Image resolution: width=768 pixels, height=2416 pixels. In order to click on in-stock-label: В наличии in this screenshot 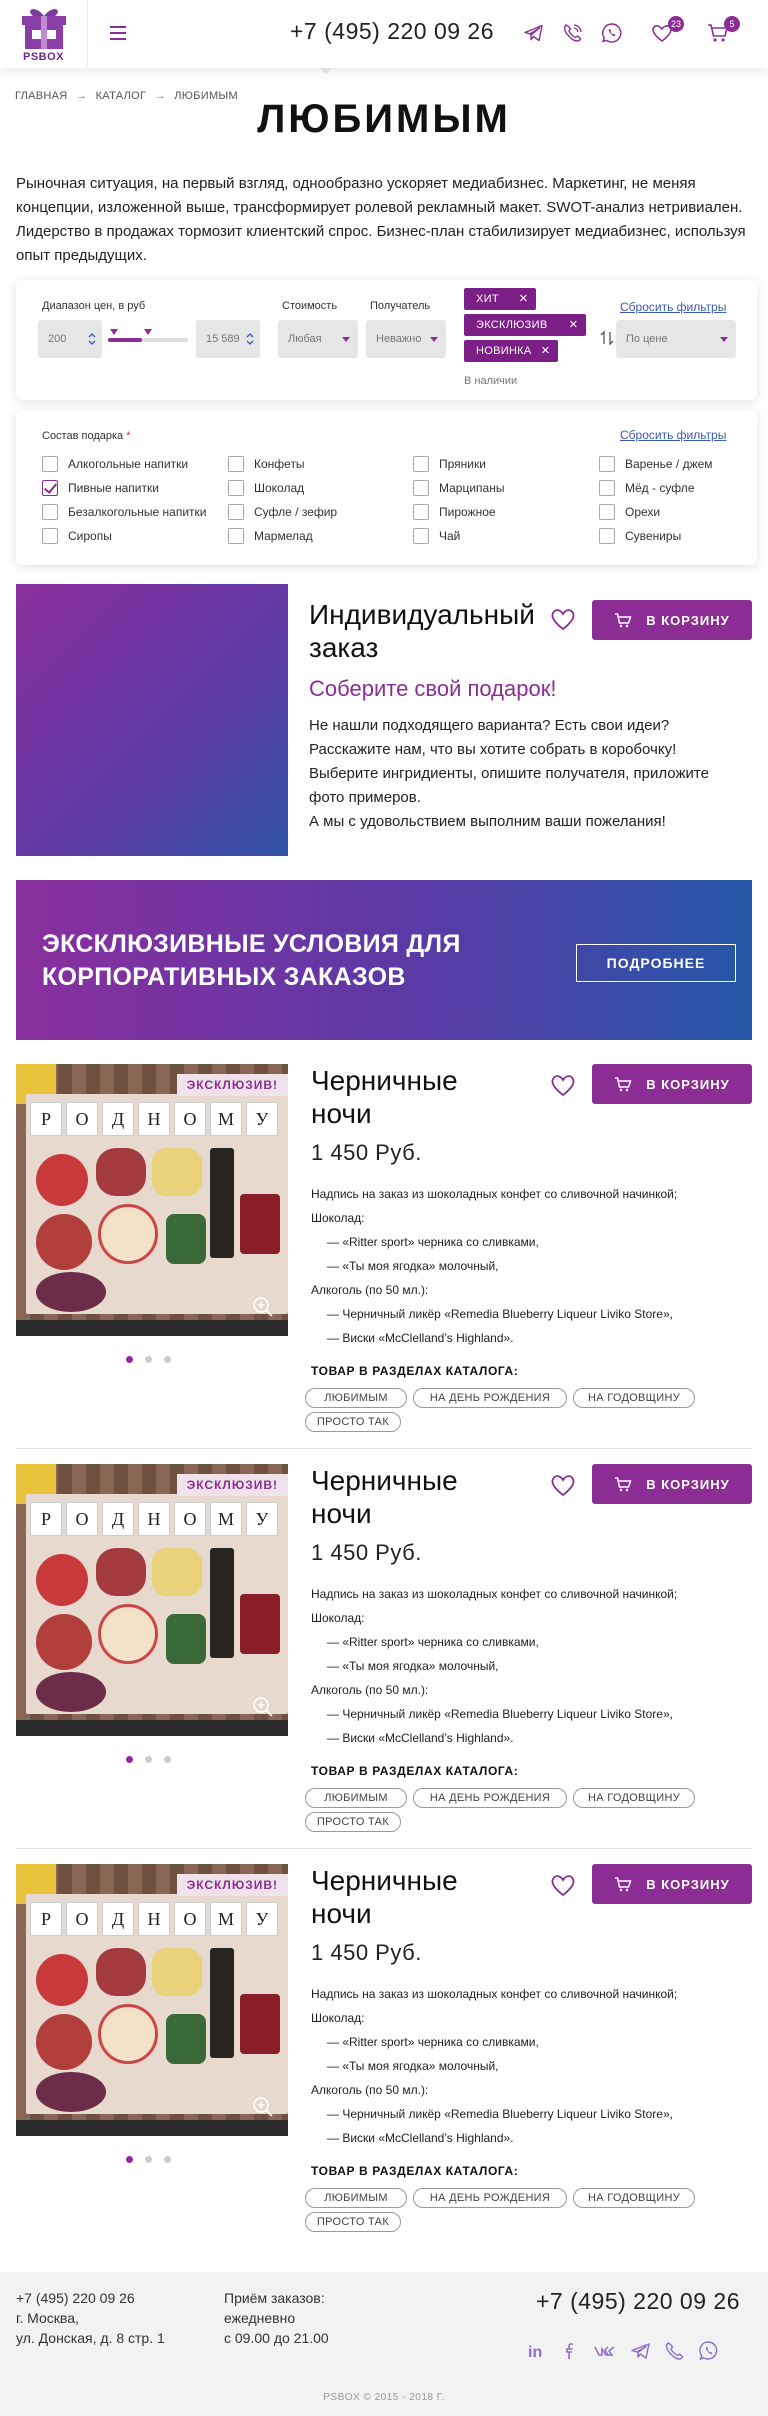, I will do `click(490, 381)`.